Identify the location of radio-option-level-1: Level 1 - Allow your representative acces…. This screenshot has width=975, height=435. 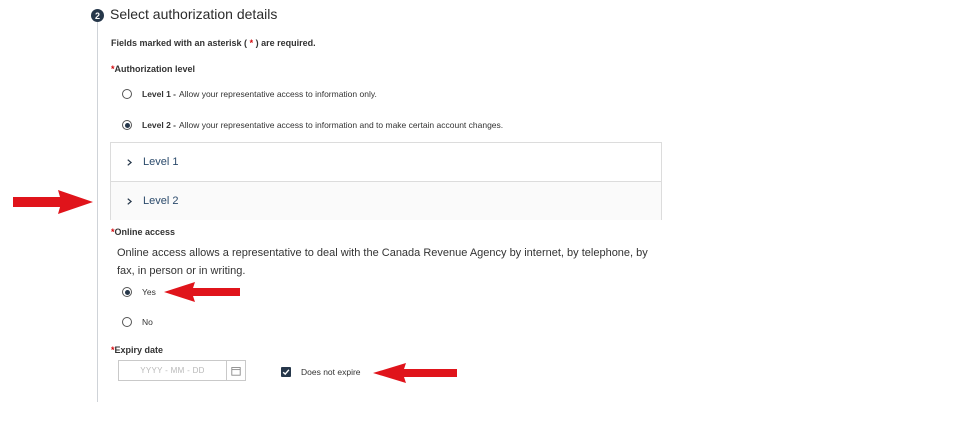
(249, 94).